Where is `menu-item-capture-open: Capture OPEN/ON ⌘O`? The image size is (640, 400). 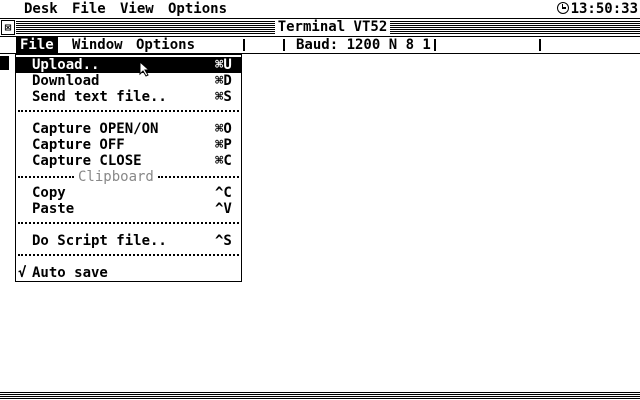
menu-item-capture-open: Capture OPEN/ON ⌘O is located at coordinates (128, 129).